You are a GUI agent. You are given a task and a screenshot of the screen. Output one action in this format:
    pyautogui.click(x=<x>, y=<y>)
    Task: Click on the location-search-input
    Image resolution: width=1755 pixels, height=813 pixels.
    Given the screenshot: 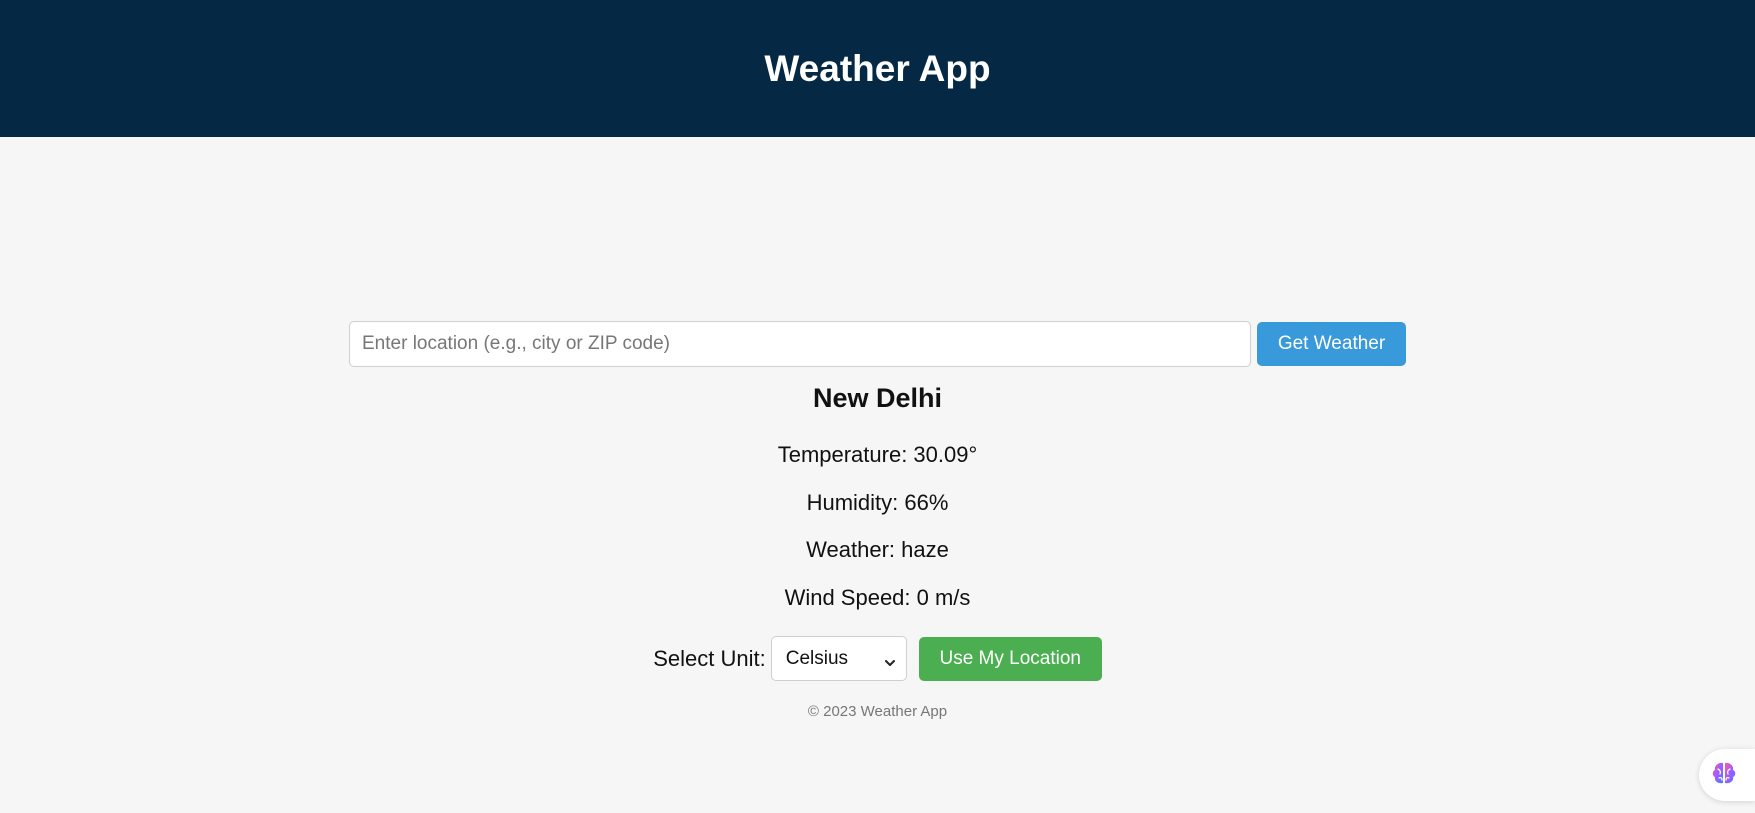 What is the action you would take?
    pyautogui.click(x=800, y=344)
    